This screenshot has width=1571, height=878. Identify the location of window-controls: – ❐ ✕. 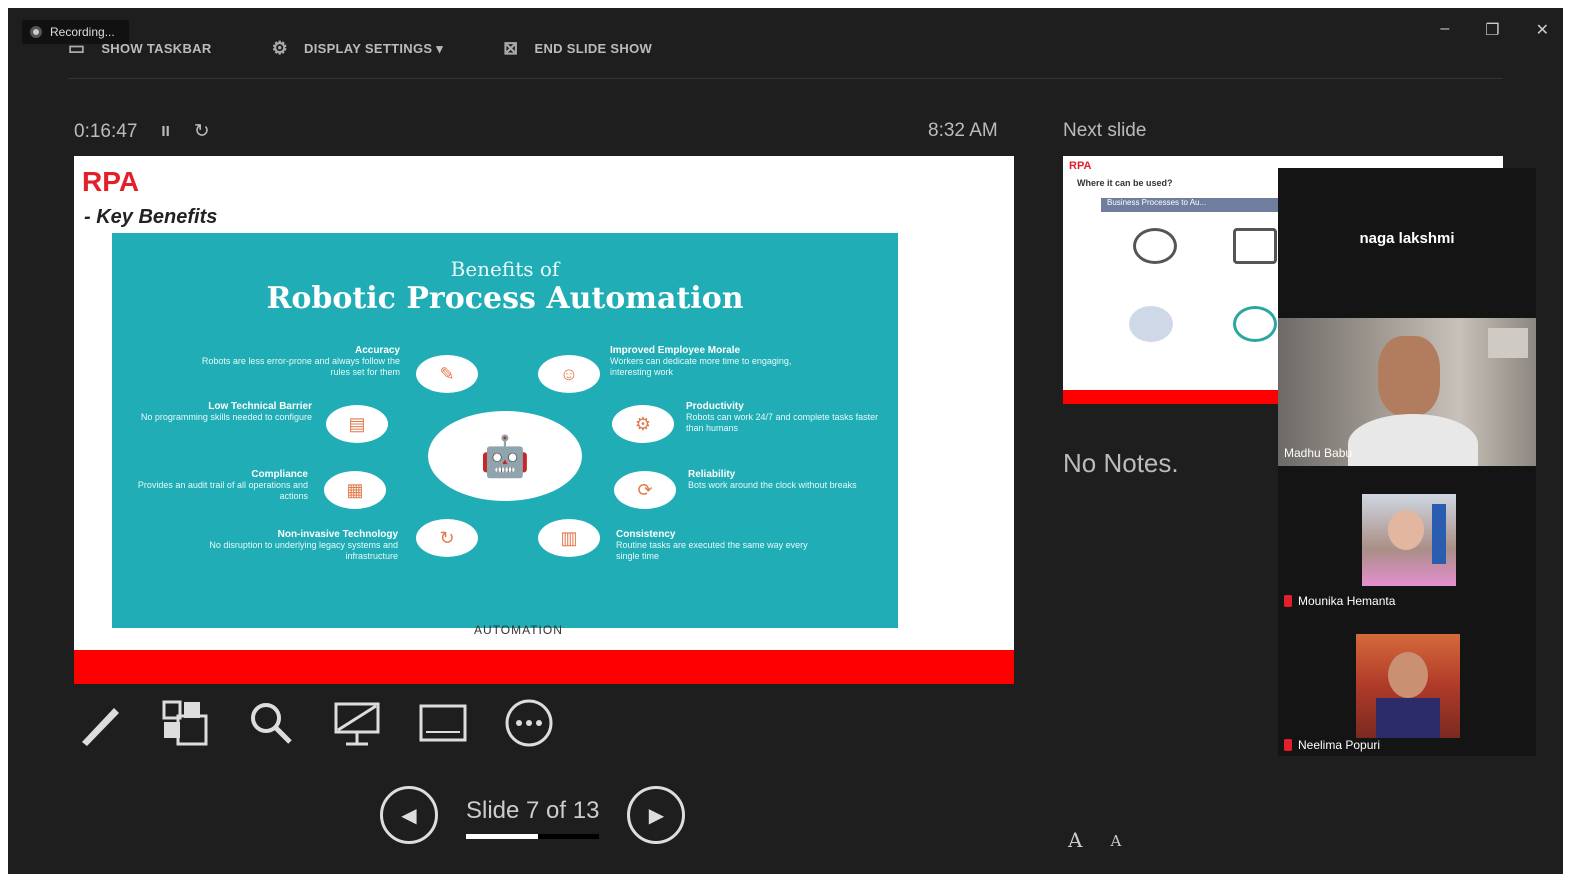
(1494, 30).